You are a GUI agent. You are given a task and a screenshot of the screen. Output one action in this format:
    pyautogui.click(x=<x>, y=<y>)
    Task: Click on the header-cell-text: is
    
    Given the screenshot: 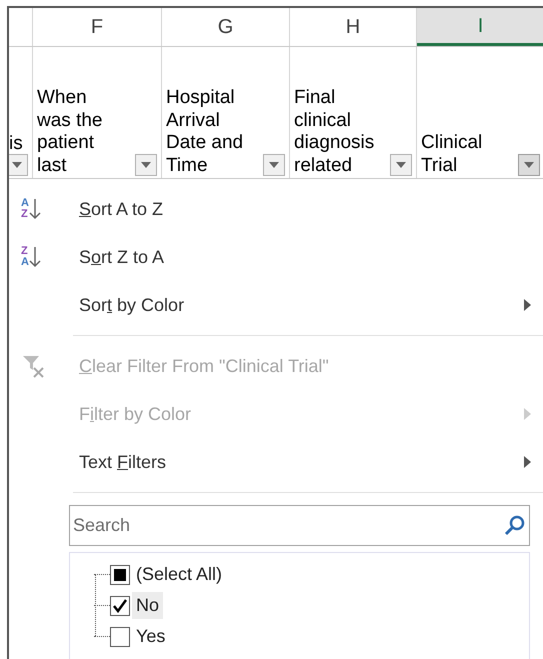 What is the action you would take?
    pyautogui.click(x=16, y=144)
    